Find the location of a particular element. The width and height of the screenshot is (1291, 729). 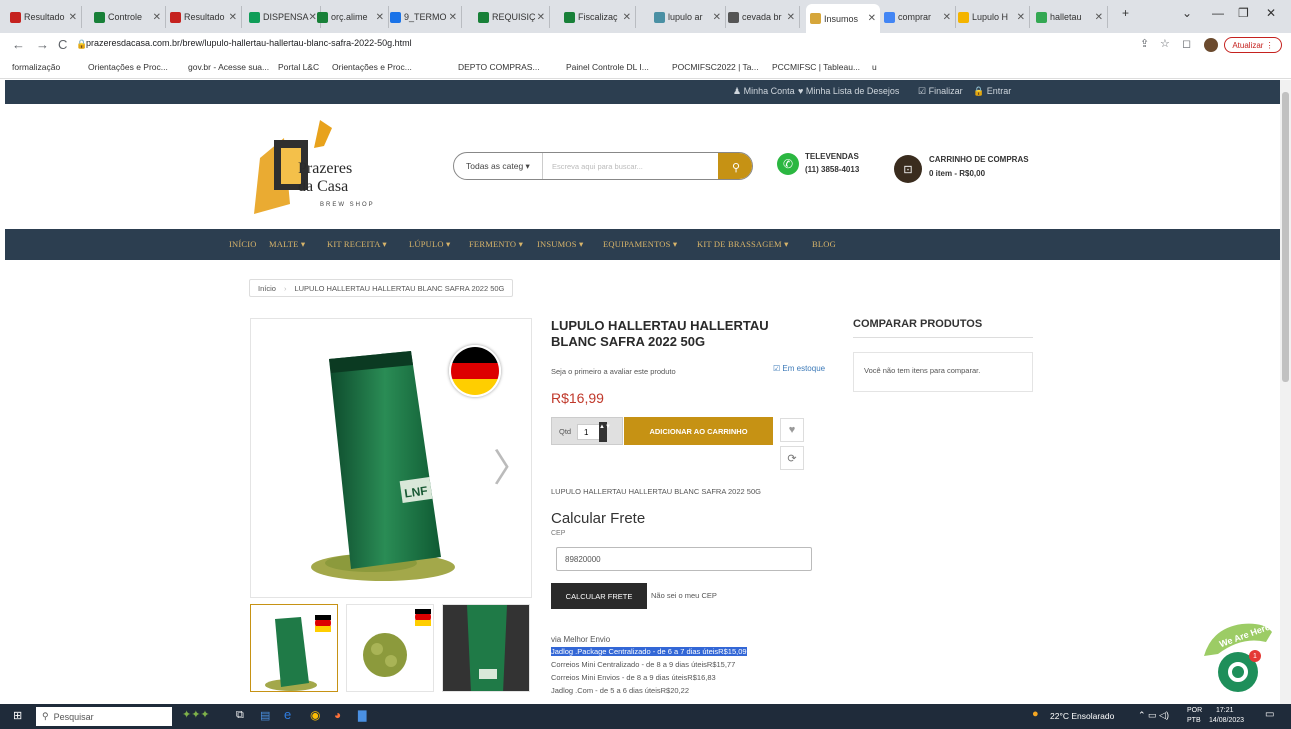

weather-text: 22°C Ensolarado is located at coordinates (1082, 716).